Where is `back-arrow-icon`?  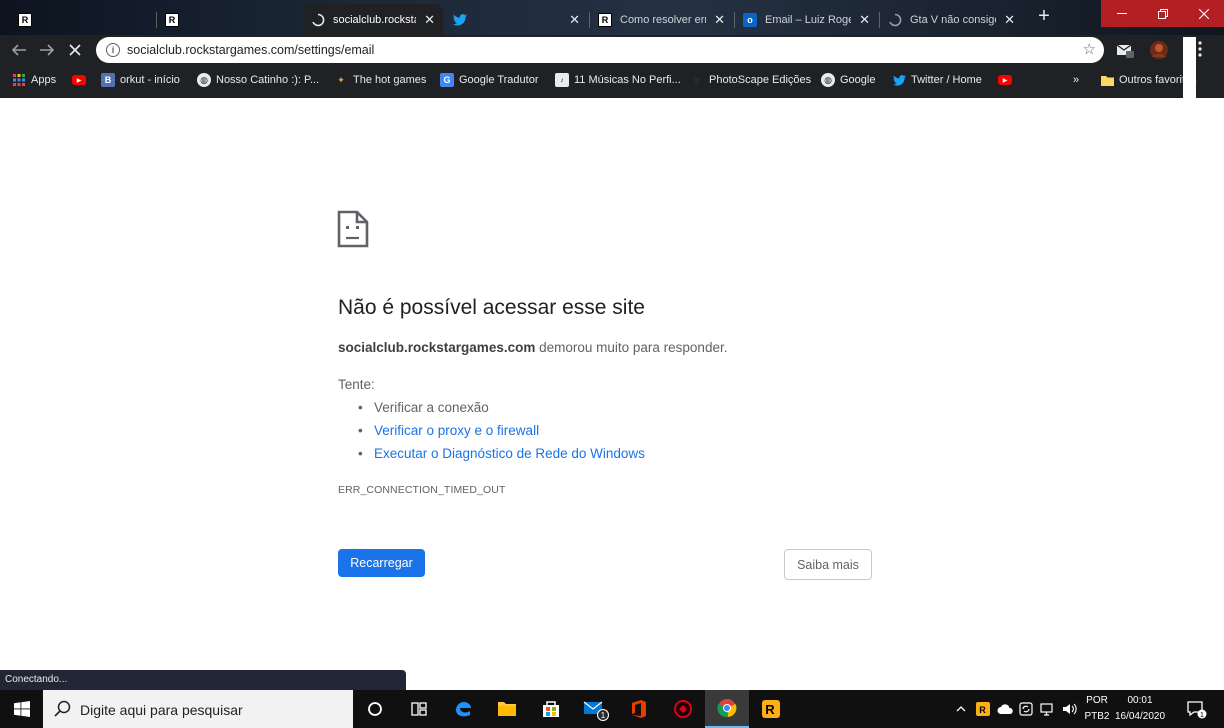
back-arrow-icon is located at coordinates (18, 50).